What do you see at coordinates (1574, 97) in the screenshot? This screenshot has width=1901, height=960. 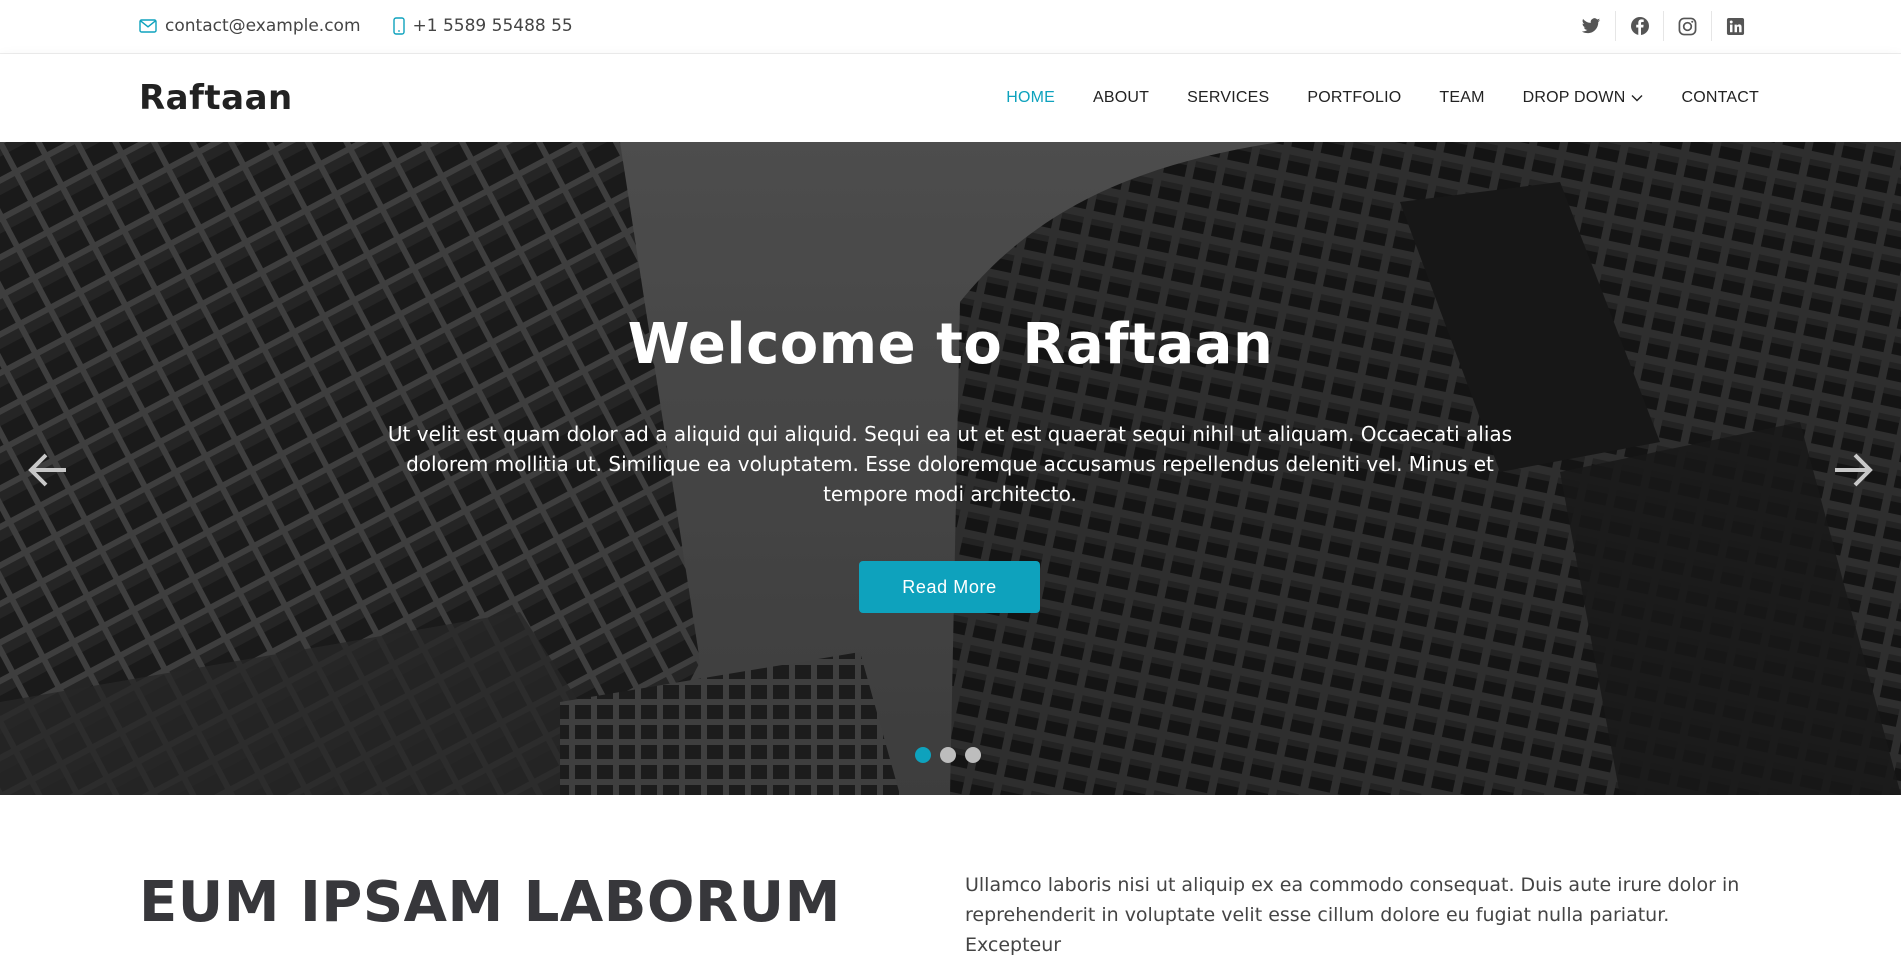 I see `nav-dropdown-label: DROP DOWN` at bounding box center [1574, 97].